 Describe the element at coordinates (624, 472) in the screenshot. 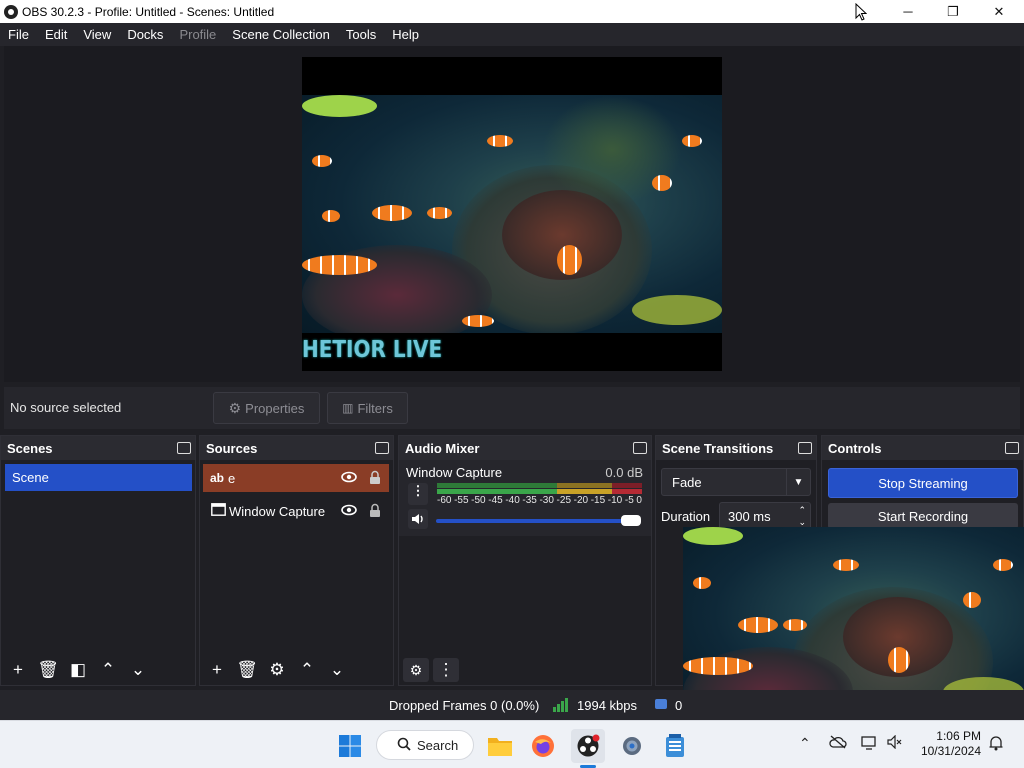

I see `mixer-level-db: 0.0 dB` at that location.